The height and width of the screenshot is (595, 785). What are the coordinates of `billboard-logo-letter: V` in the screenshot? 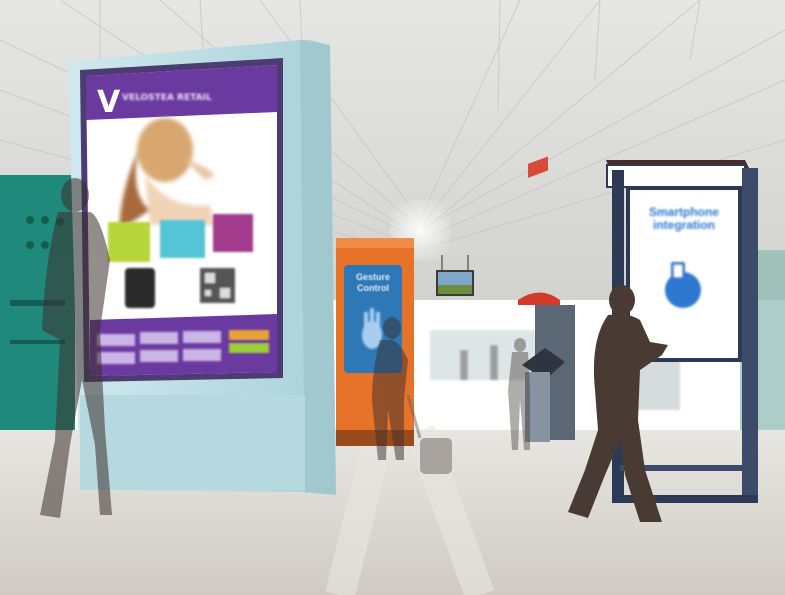 It's located at (109, 102).